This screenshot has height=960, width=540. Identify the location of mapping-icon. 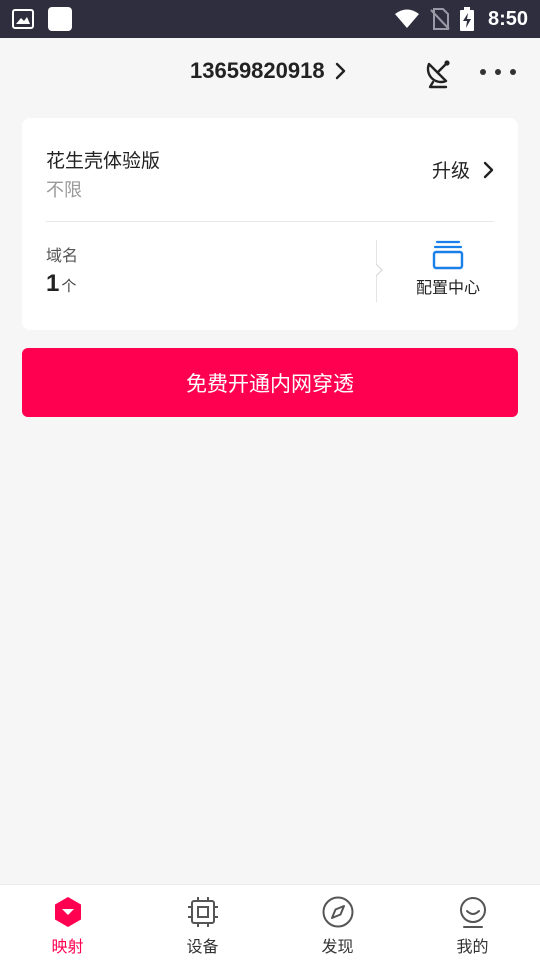
(67, 912).